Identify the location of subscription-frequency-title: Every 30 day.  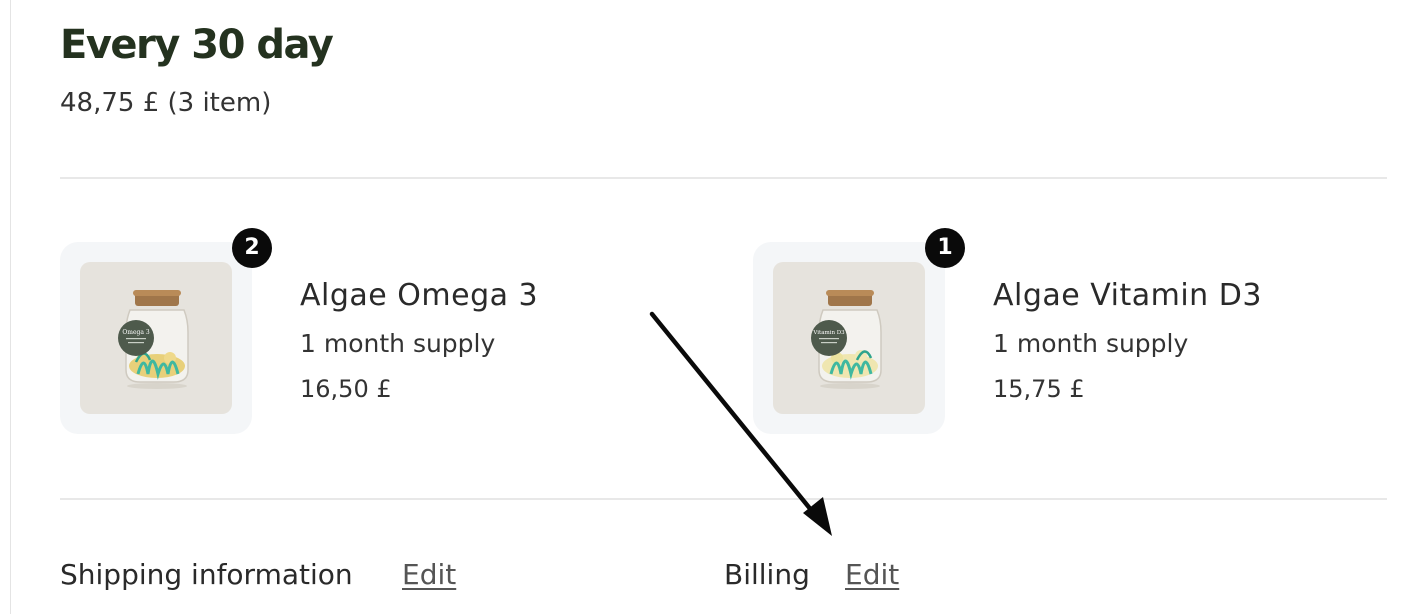
(197, 45).